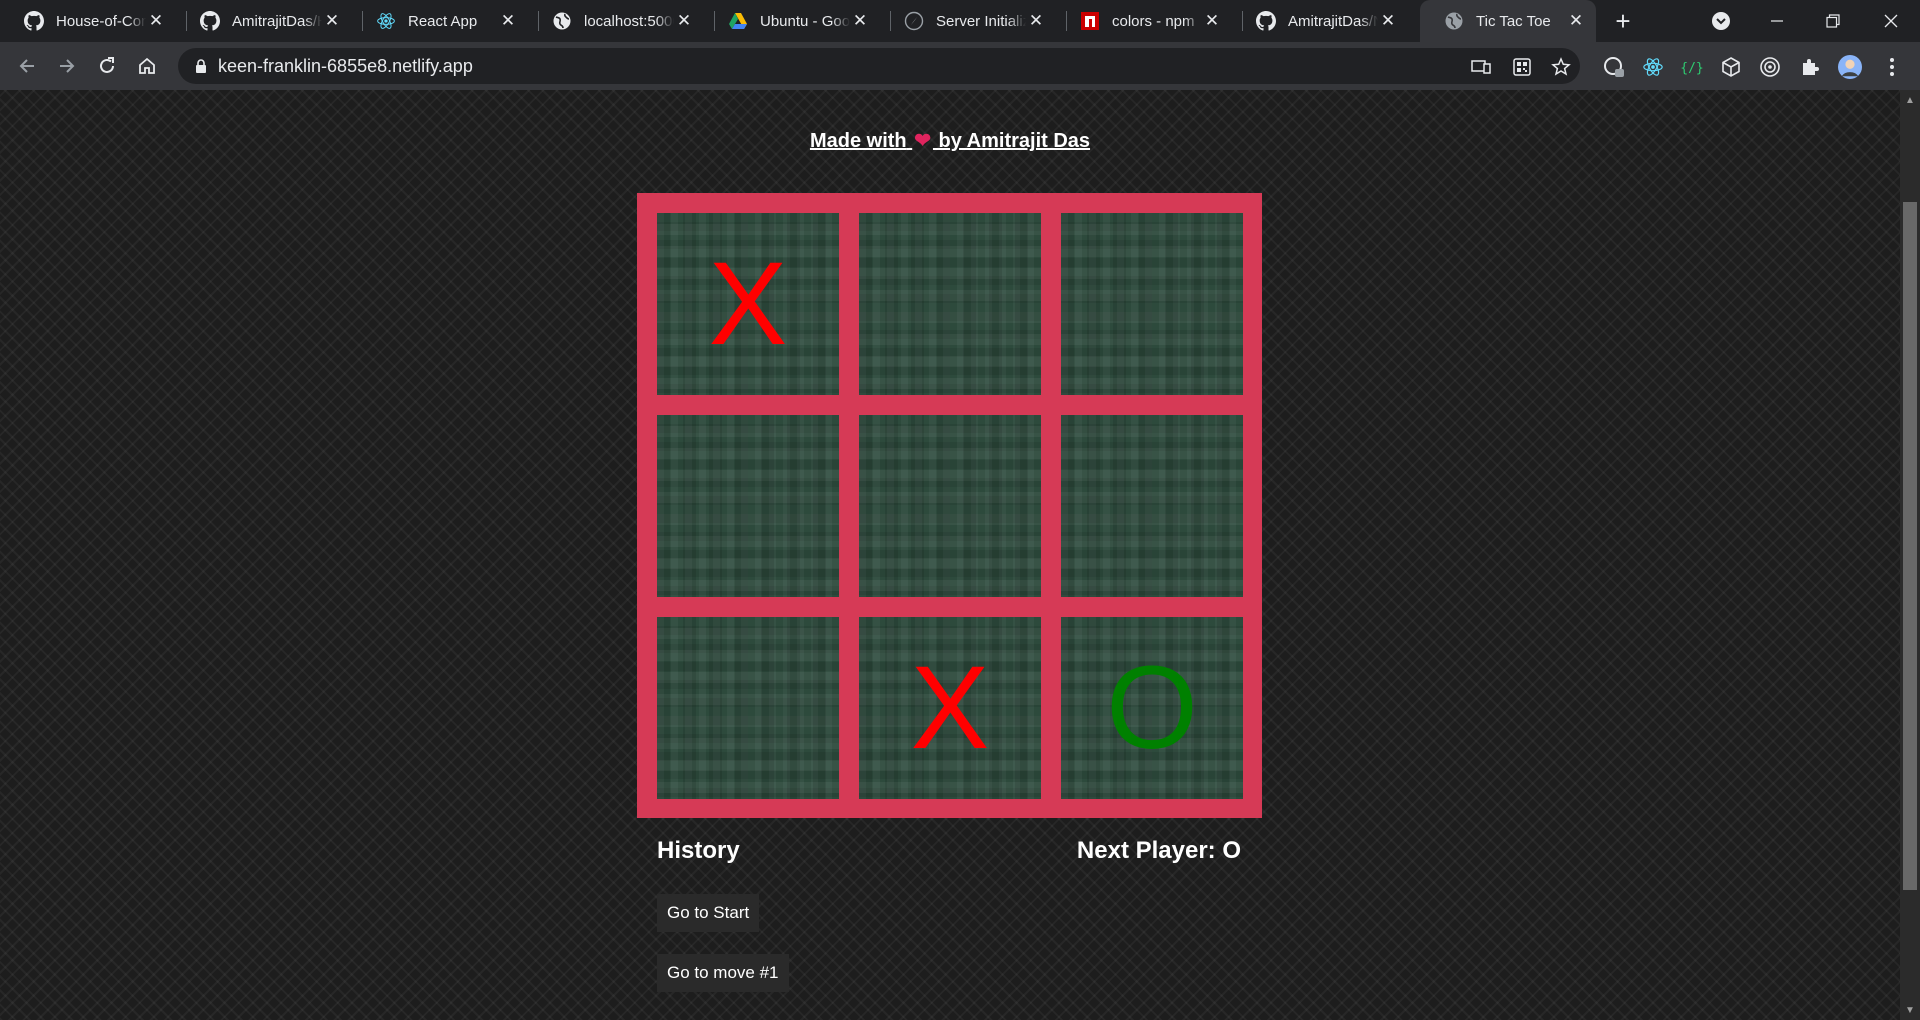  I want to click on minimize-icon, so click(1777, 21).